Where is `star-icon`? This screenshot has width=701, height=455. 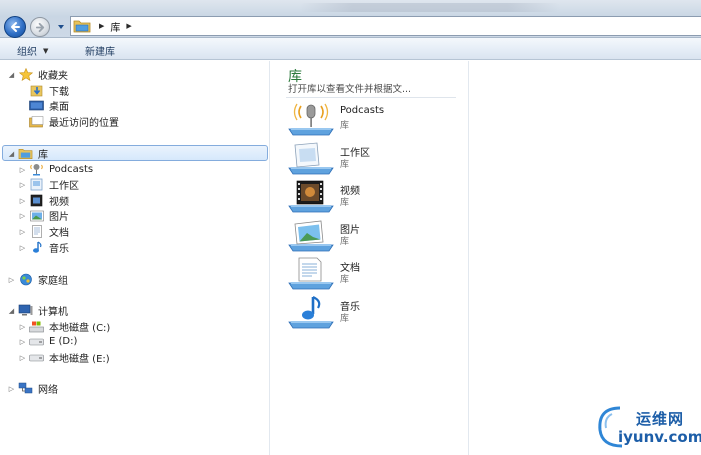
star-icon is located at coordinates (25, 74).